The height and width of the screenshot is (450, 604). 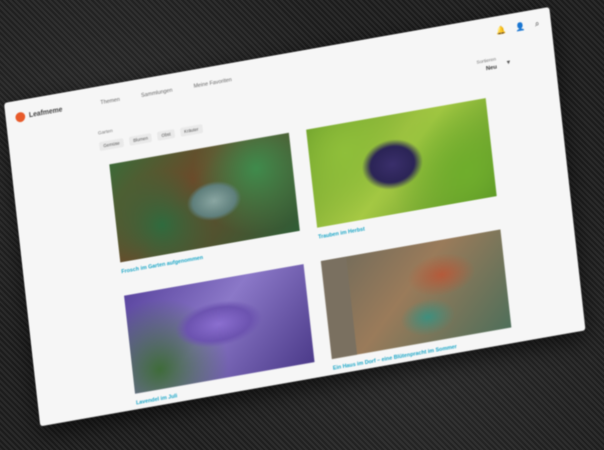 I want to click on nav-item-favorites: Meine Favoriten, so click(x=212, y=83).